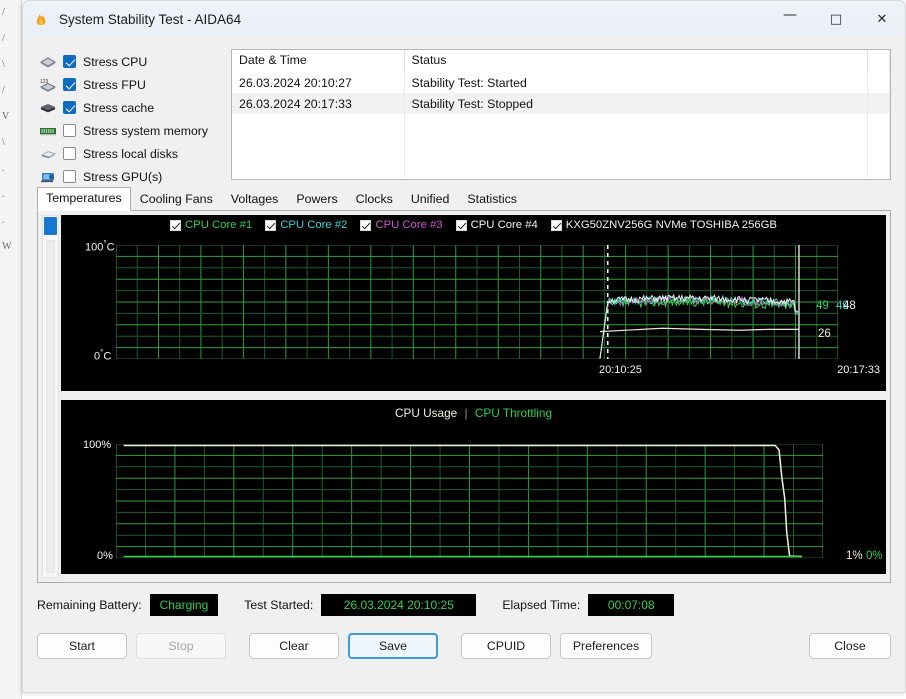 This screenshot has width=906, height=699. What do you see at coordinates (318, 103) in the screenshot?
I see `cell-datetime: 26.03.2024 20:17:33` at bounding box center [318, 103].